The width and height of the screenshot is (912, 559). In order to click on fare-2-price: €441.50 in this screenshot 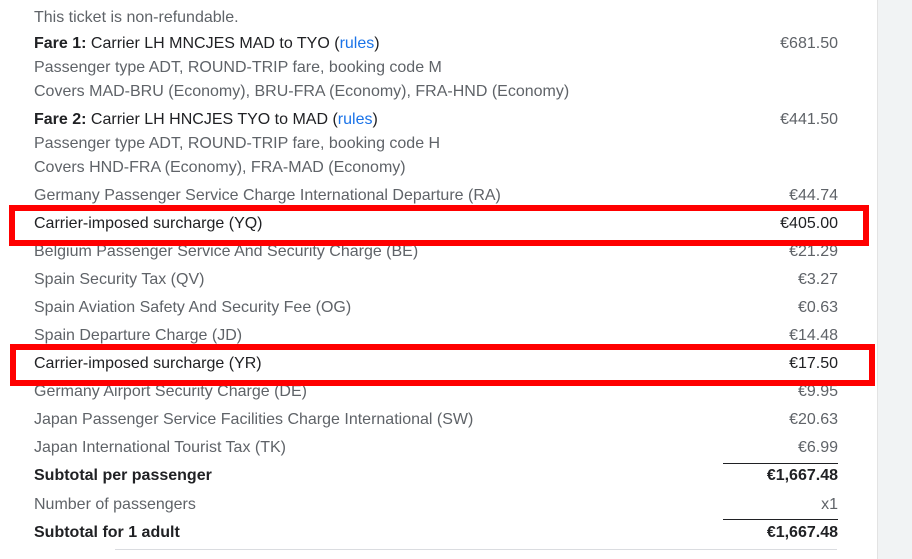, I will do `click(809, 119)`.